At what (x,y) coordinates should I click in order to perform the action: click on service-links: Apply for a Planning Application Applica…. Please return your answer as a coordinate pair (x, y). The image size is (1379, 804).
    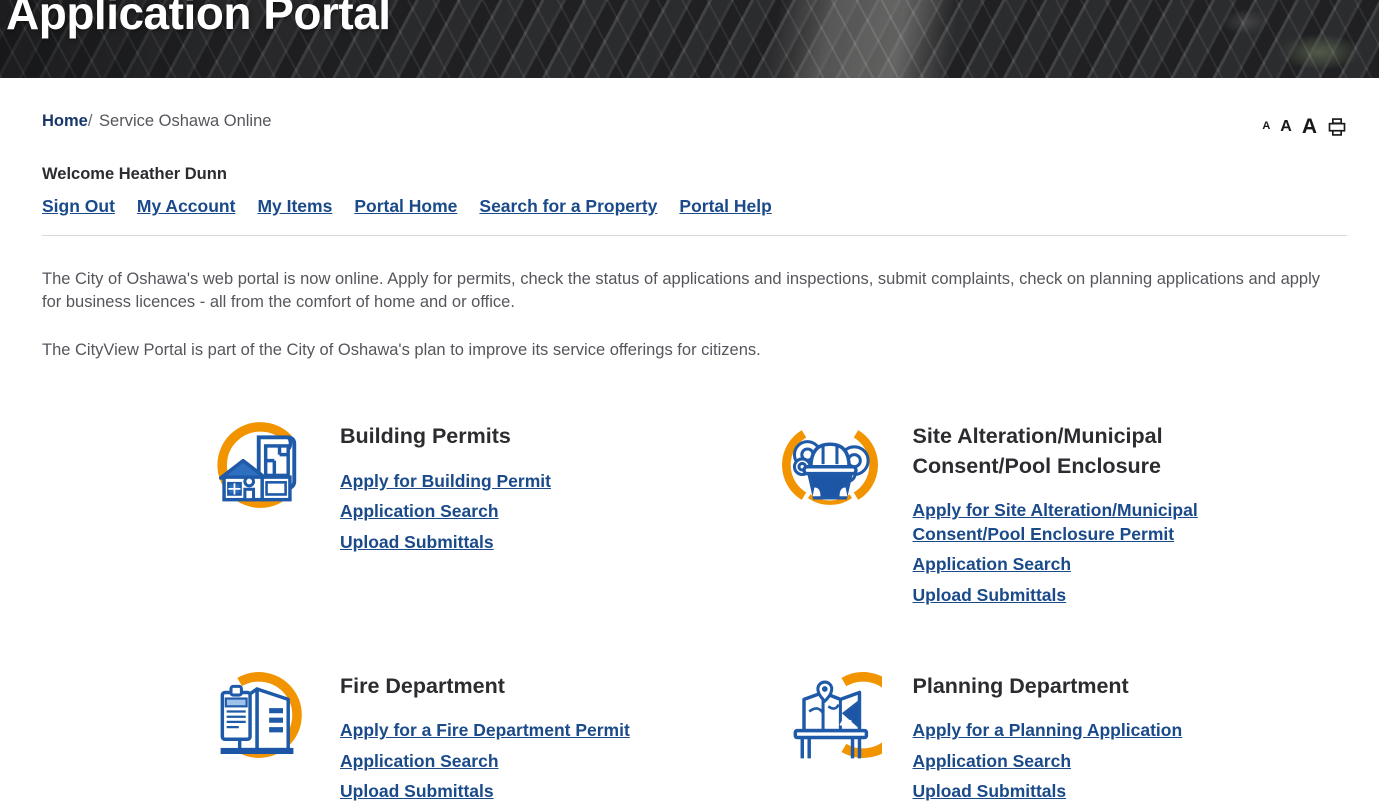
    Looking at the image, I should click on (1130, 761).